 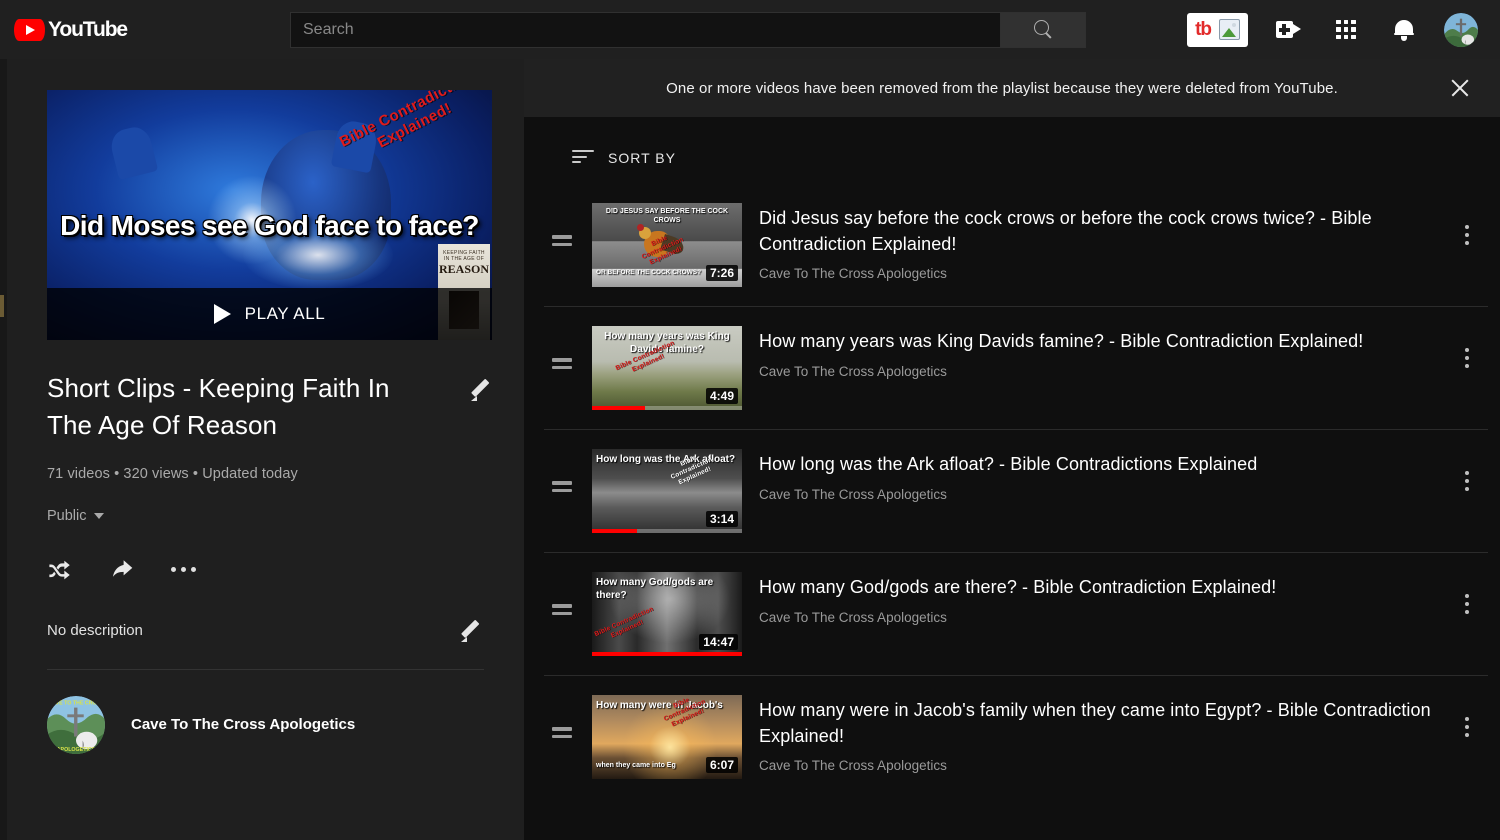 I want to click on search-icon, so click(x=1043, y=29).